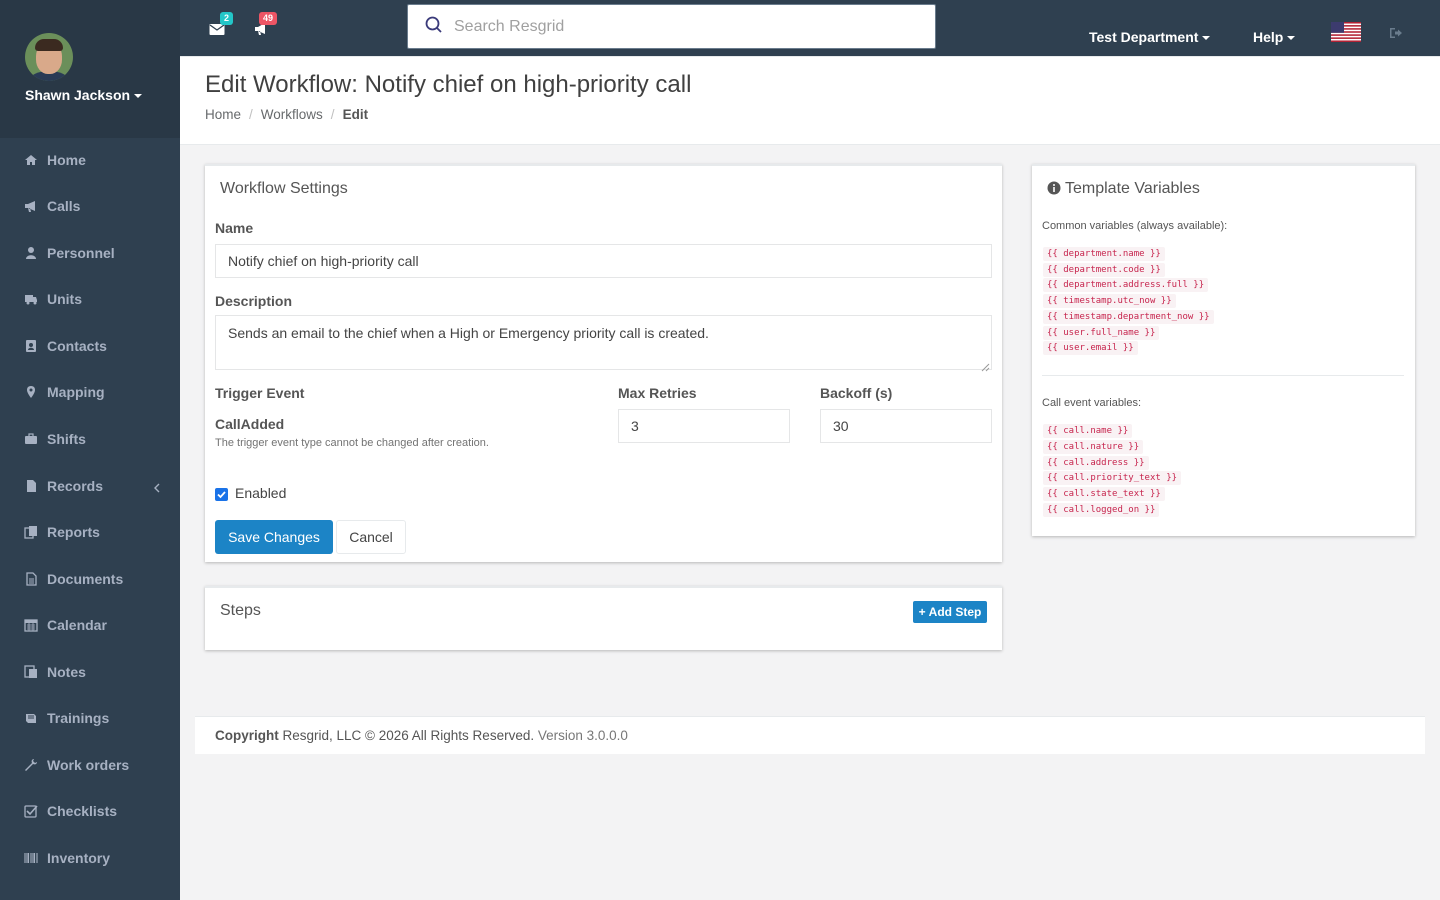 This screenshot has height=900, width=1440. What do you see at coordinates (90, 346) in the screenshot?
I see `sidebar-item-contacts: Contacts` at bounding box center [90, 346].